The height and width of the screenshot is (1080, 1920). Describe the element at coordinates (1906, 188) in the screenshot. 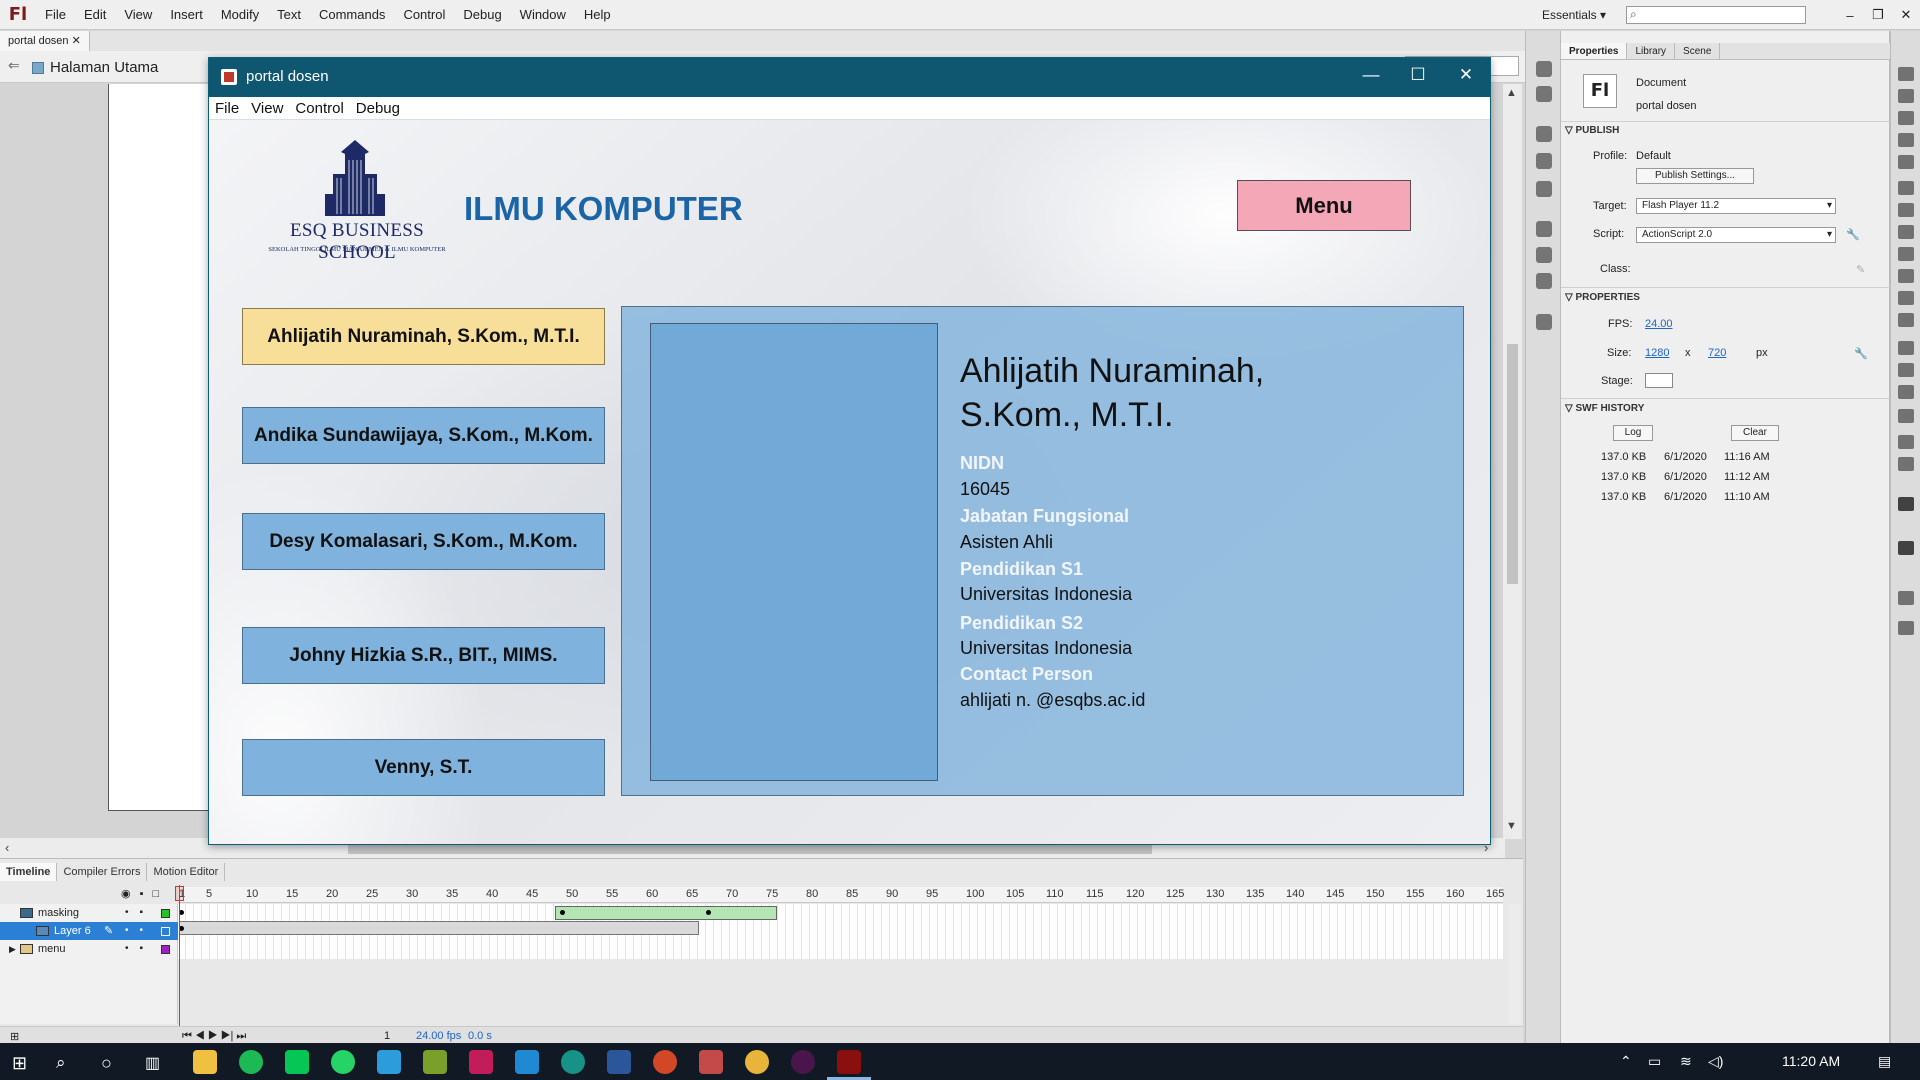

I see `pen-tool-icon` at that location.